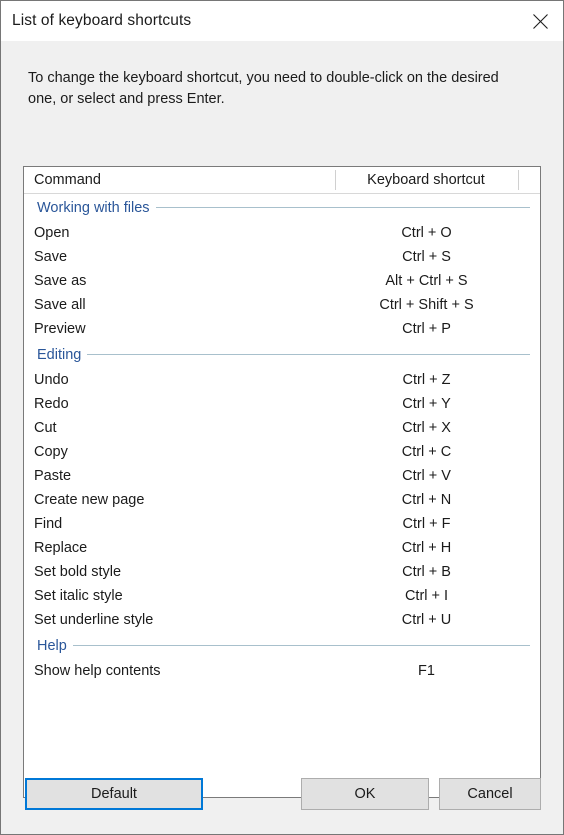 This screenshot has height=835, width=564. I want to click on command-label: Set underline style, so click(94, 620).